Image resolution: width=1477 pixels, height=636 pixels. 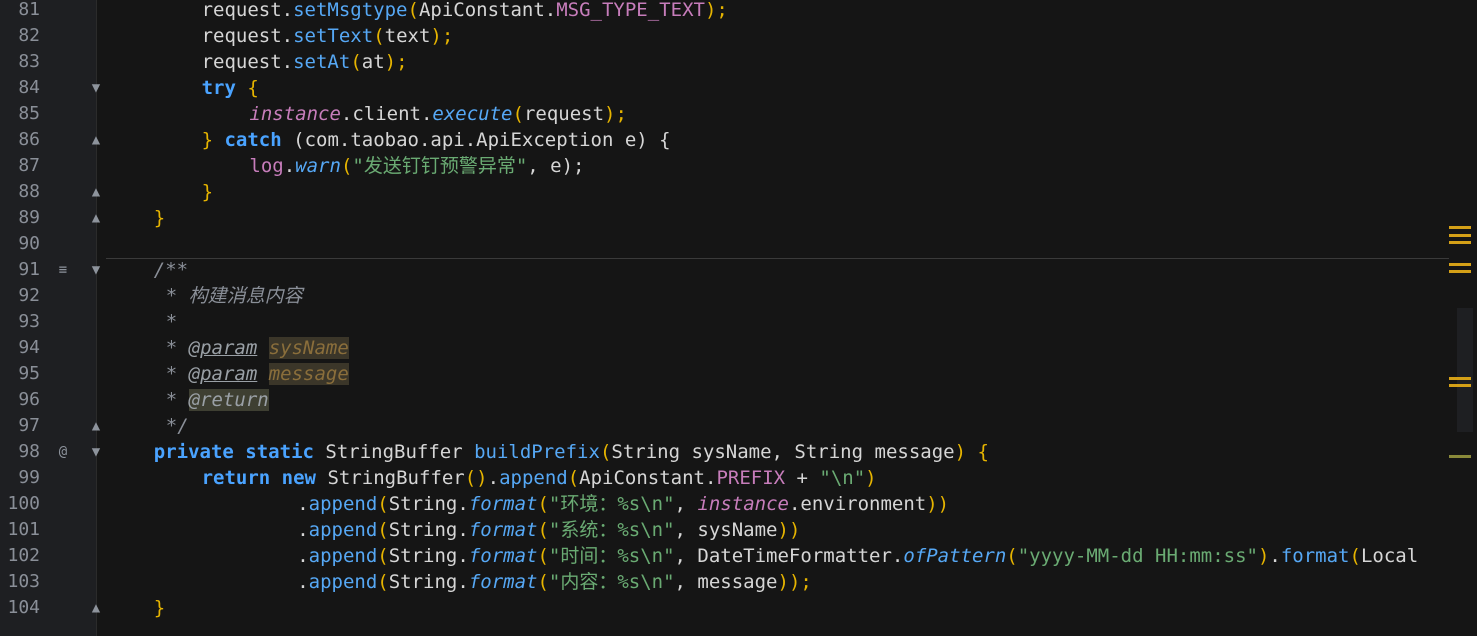 What do you see at coordinates (29, 10) in the screenshot?
I see `line-number: 81` at bounding box center [29, 10].